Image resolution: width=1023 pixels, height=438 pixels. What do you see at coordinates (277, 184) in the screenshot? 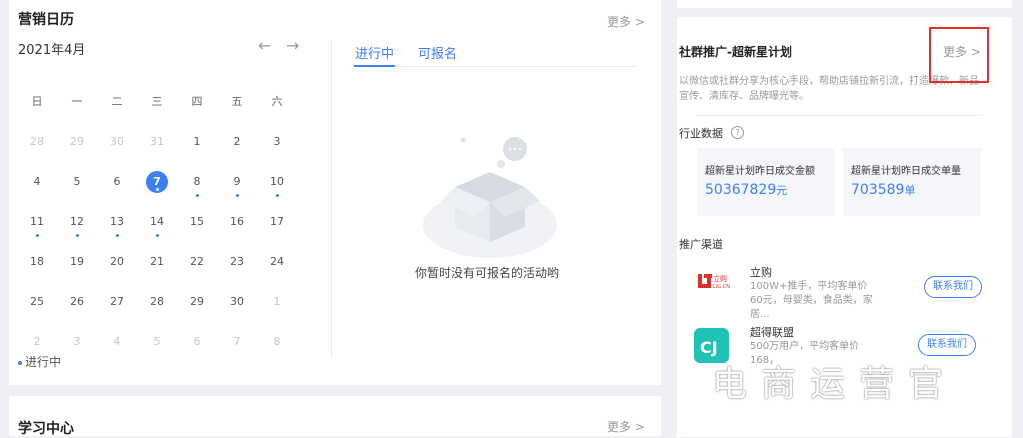
I see `calendar-day: 10` at bounding box center [277, 184].